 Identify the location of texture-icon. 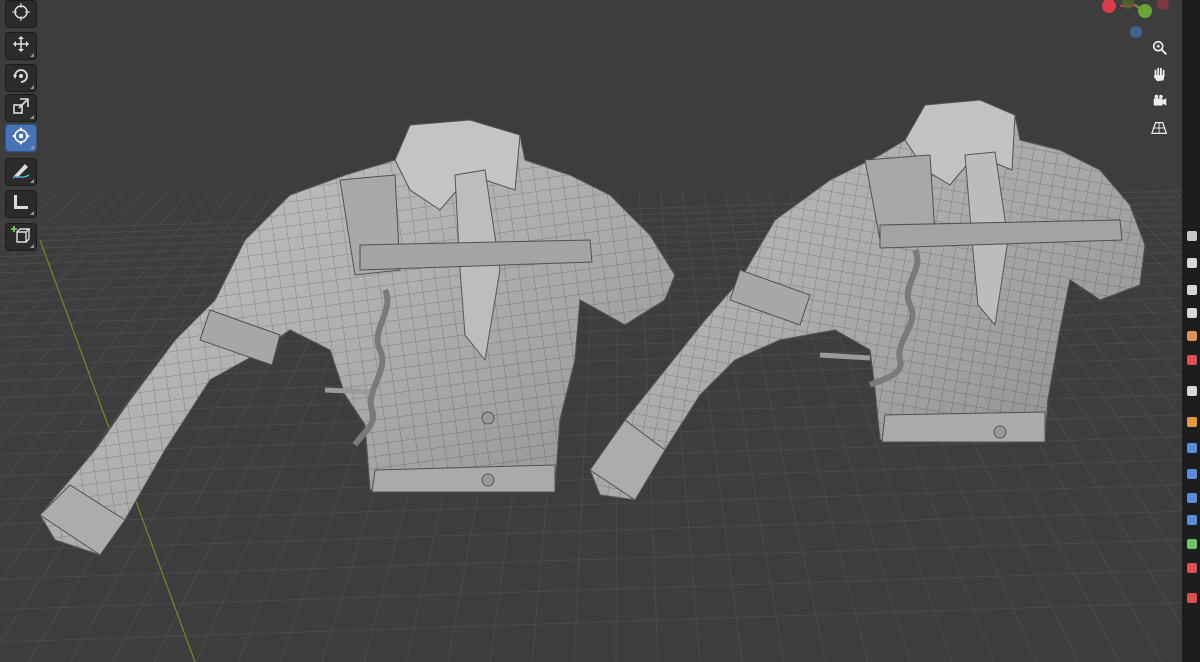
(1192, 598).